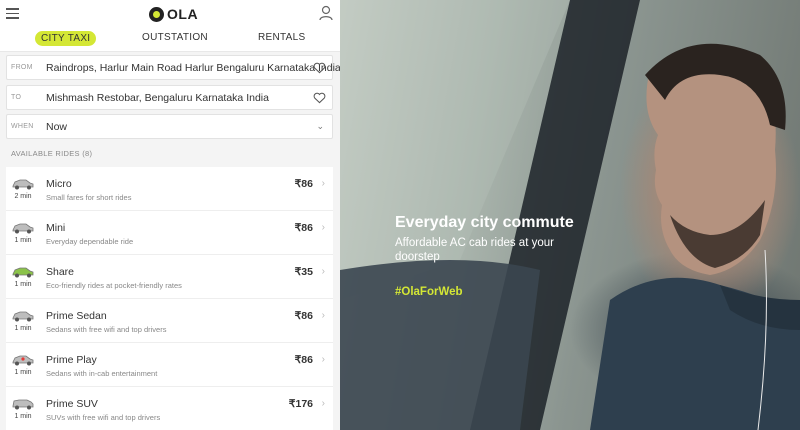  I want to click on available-rides-label: AVAILABLE RIDES (8), so click(52, 153).